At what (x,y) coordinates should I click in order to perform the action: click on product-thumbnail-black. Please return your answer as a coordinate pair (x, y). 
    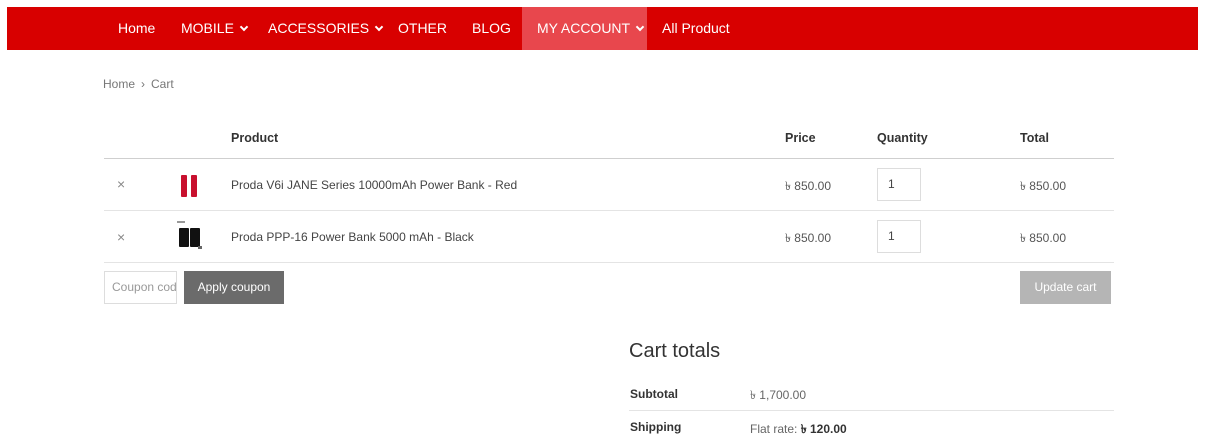
    Looking at the image, I should click on (190, 235).